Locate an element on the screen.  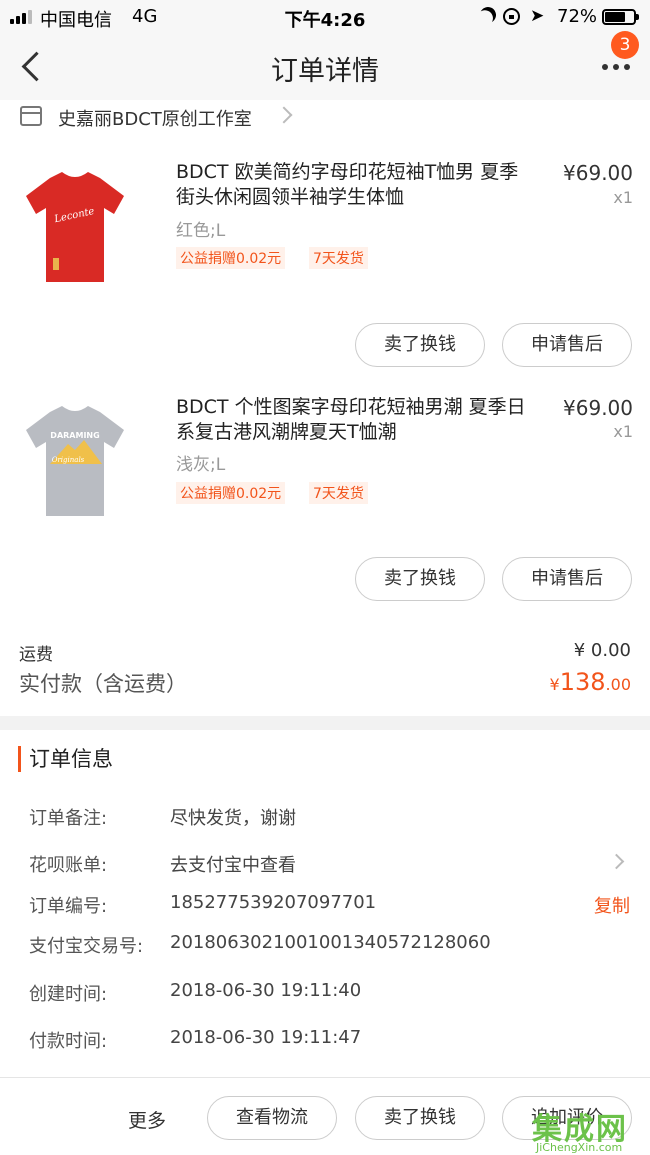
paid-decimal: .00 is located at coordinates (618, 684).